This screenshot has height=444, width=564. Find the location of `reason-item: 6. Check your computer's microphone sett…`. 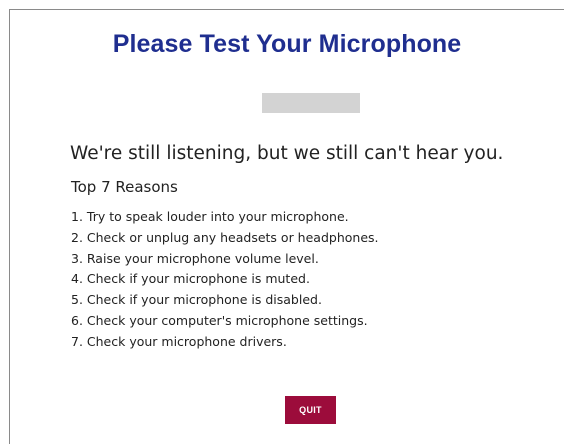

reason-item: 6. Check your computer's microphone sett… is located at coordinates (219, 320).